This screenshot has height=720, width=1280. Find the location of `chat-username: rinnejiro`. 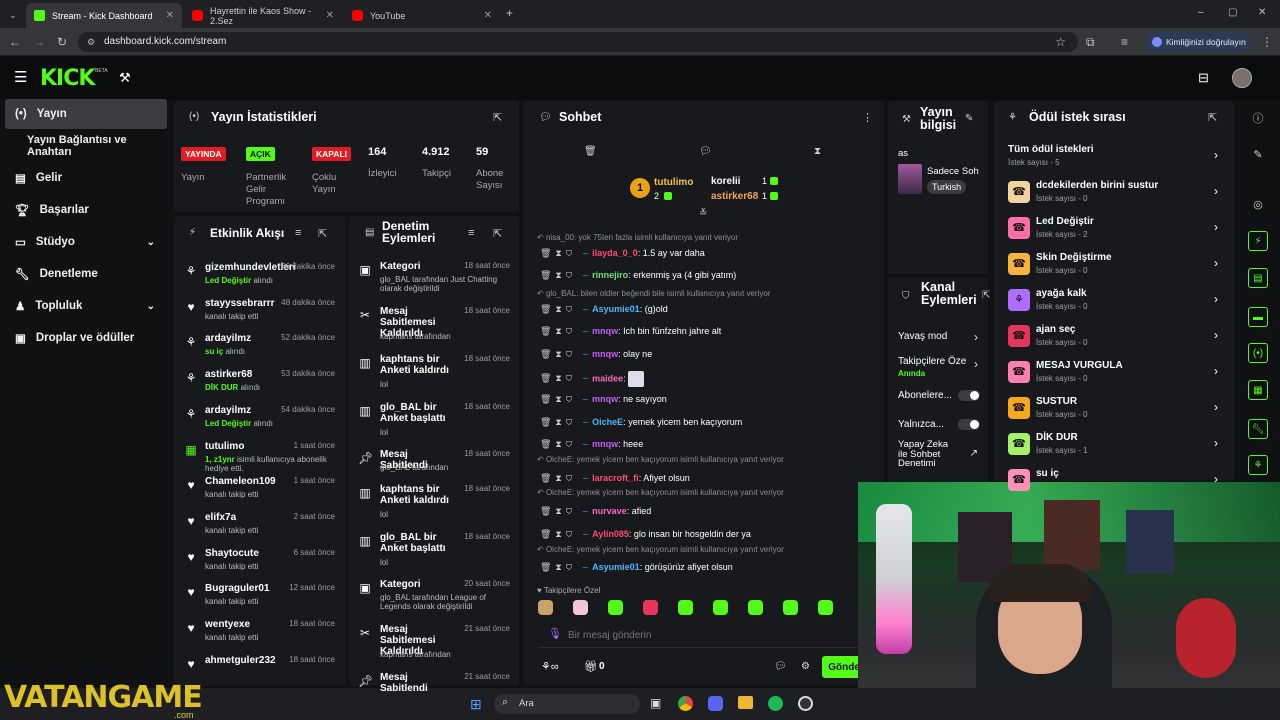

chat-username: rinnejiro is located at coordinates (610, 275).